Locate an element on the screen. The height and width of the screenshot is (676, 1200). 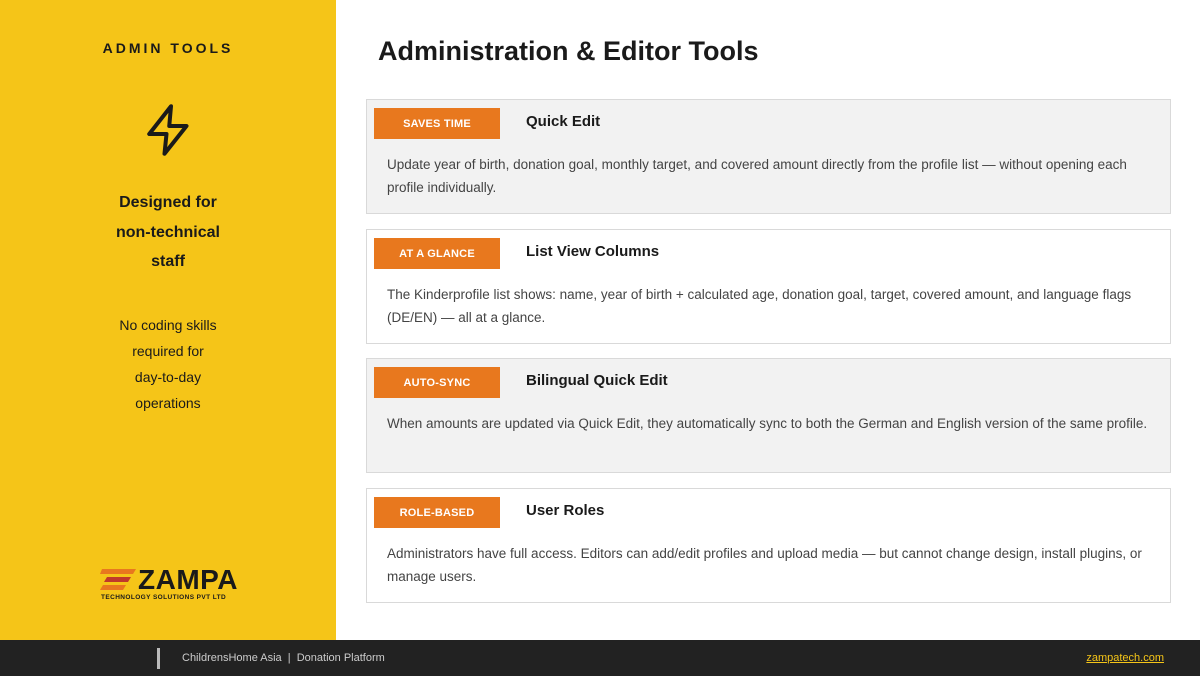
feature-badge: SAVES TIME is located at coordinates (437, 123).